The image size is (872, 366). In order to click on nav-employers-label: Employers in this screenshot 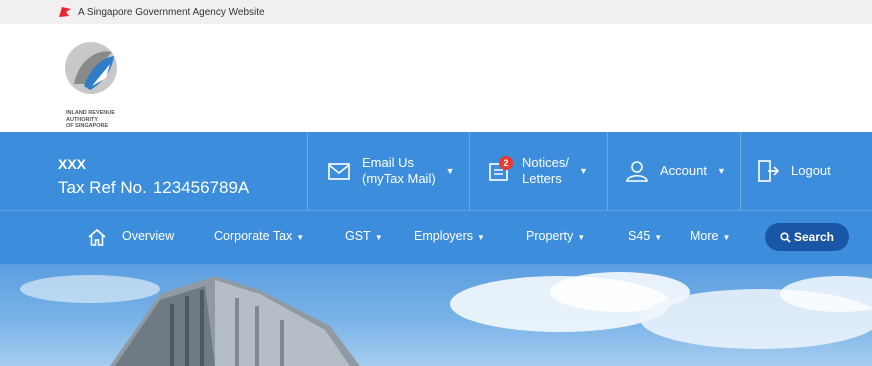, I will do `click(444, 236)`.